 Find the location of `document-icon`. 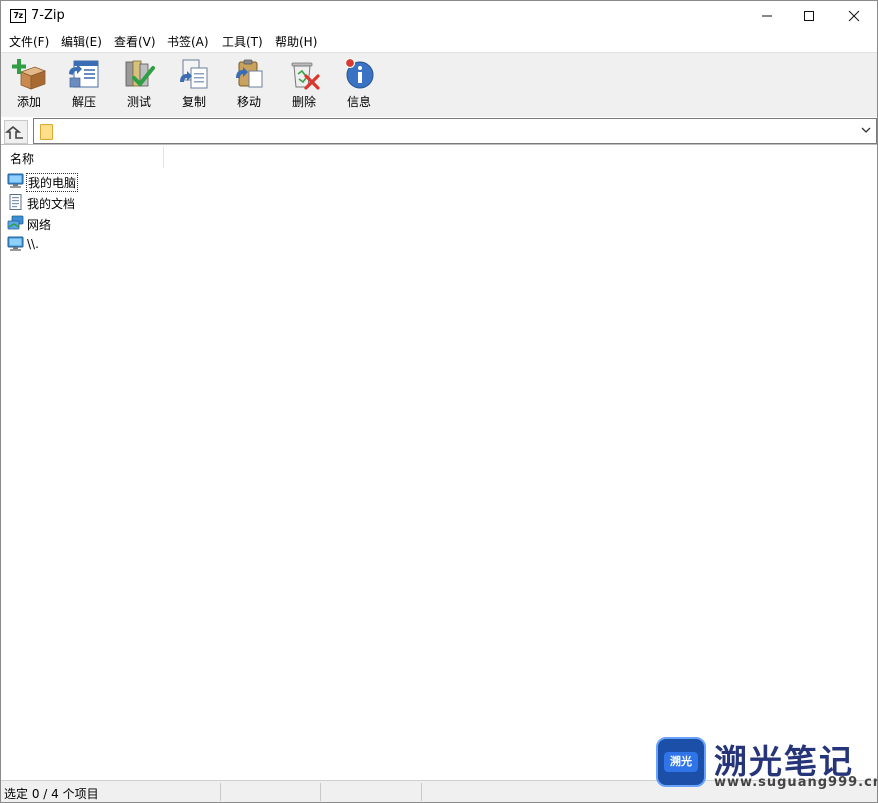

document-icon is located at coordinates (15, 202).